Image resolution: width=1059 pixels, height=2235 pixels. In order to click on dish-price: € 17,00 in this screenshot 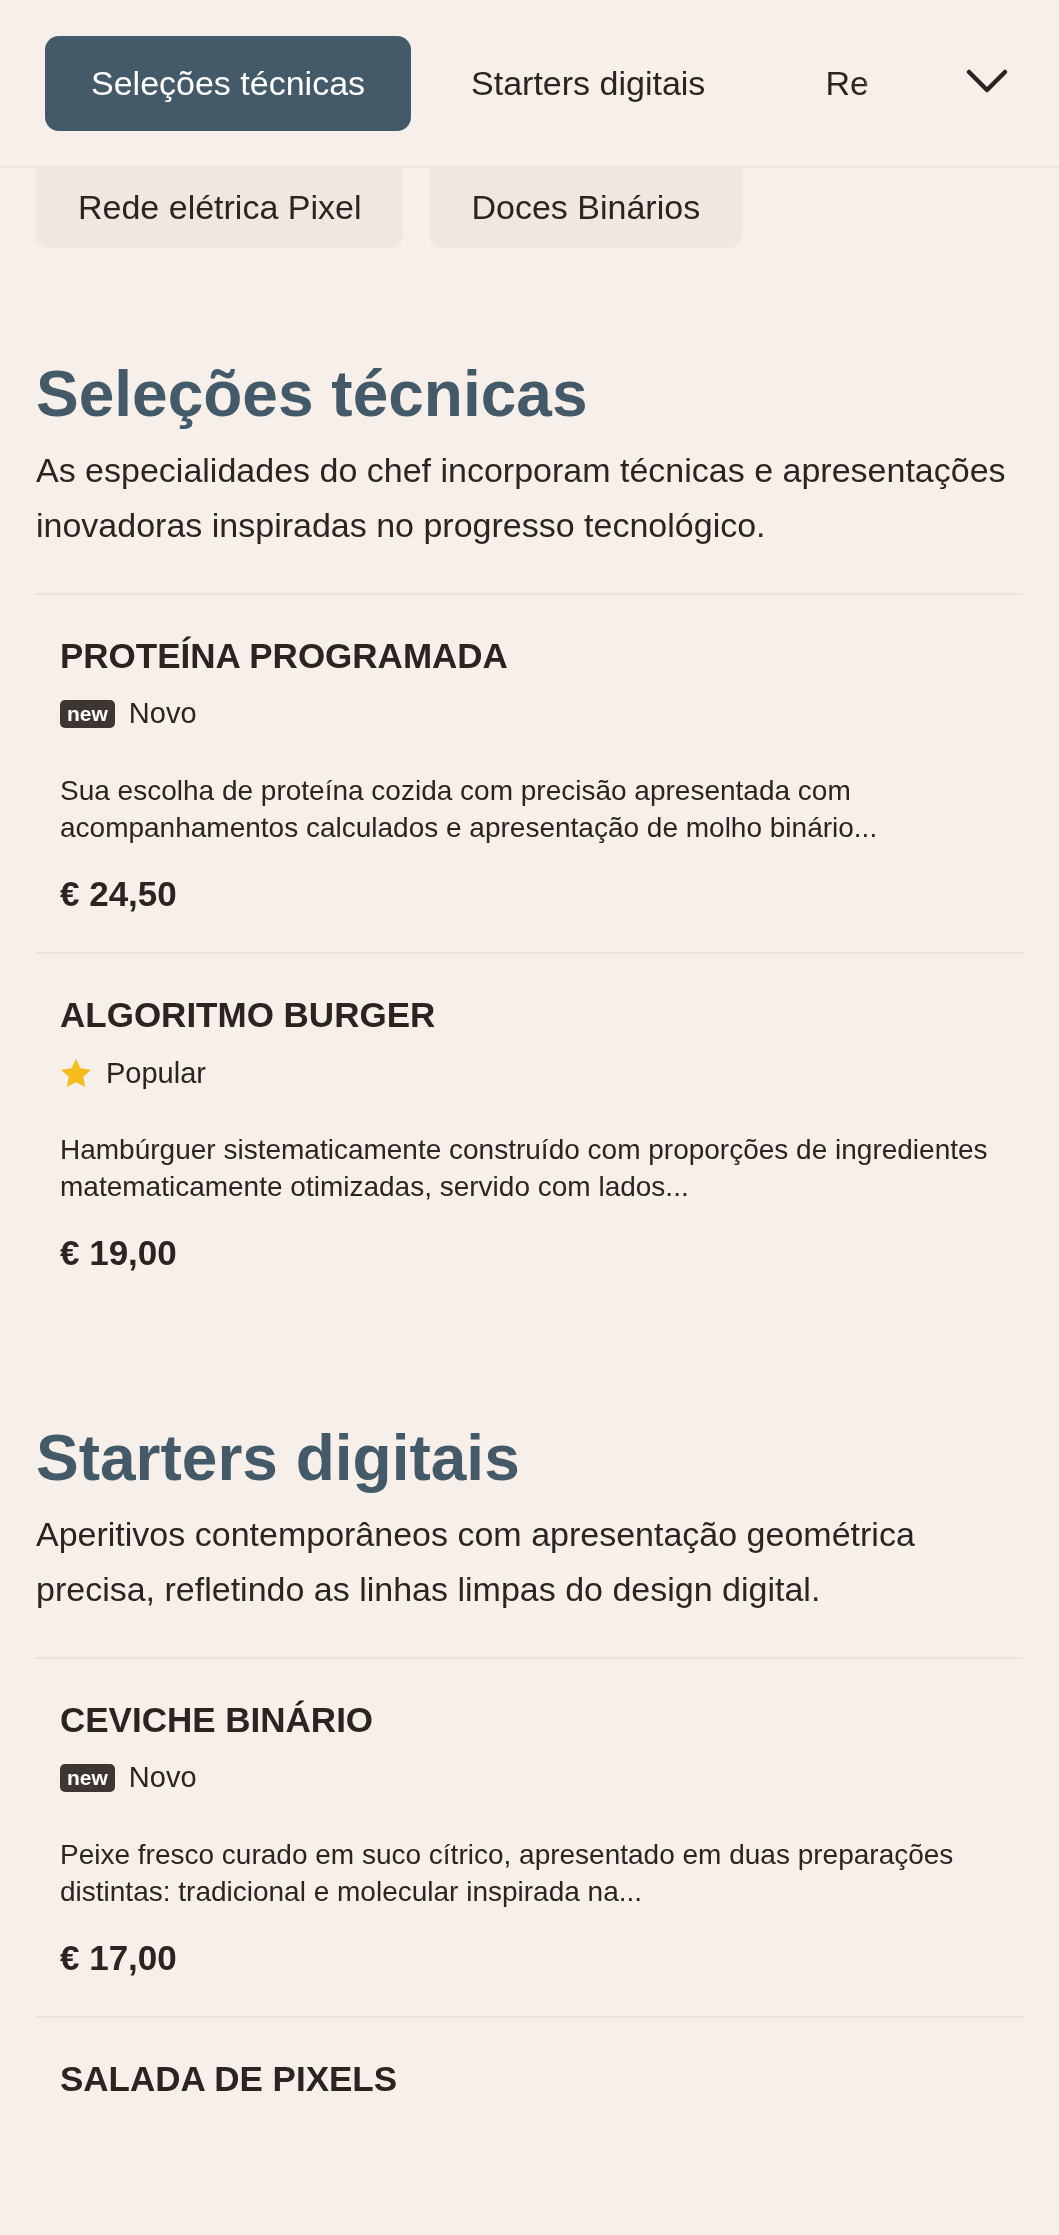, I will do `click(119, 1957)`.